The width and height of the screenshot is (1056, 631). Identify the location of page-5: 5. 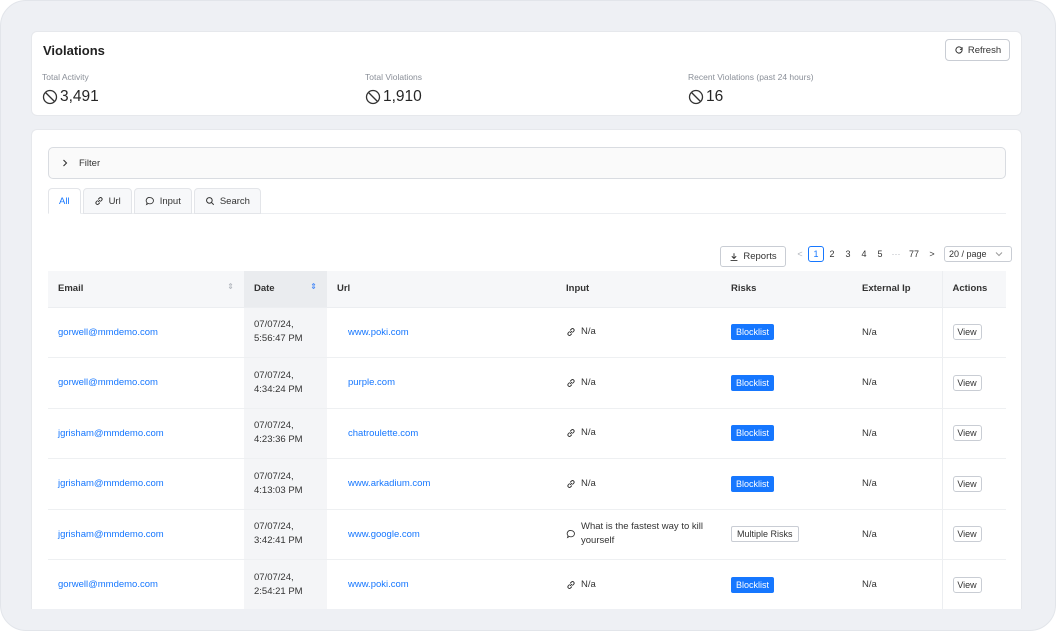
(880, 254).